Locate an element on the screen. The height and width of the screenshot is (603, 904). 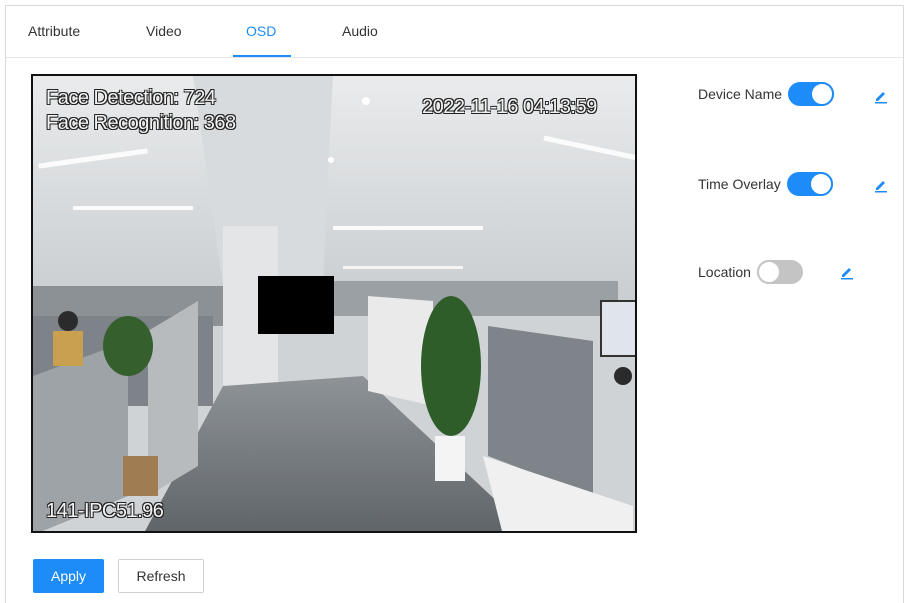
osd-device-name: 141-IPC51.96 is located at coordinates (105, 511).